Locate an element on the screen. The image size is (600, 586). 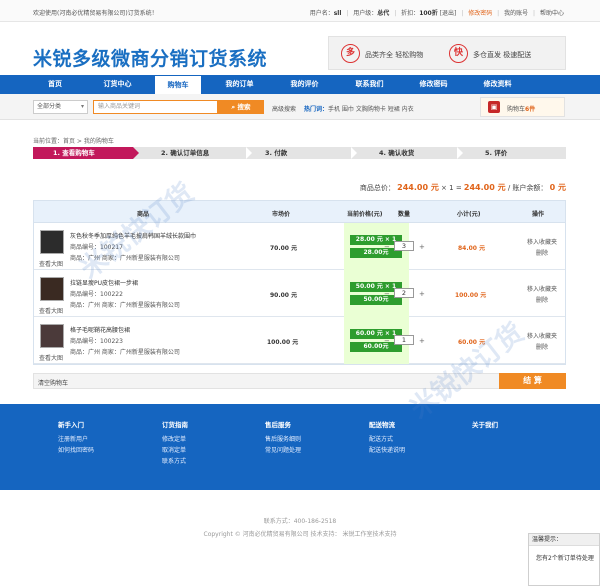
step-confirm-receipt: 4. 确认收货 is located at coordinates (397, 153).